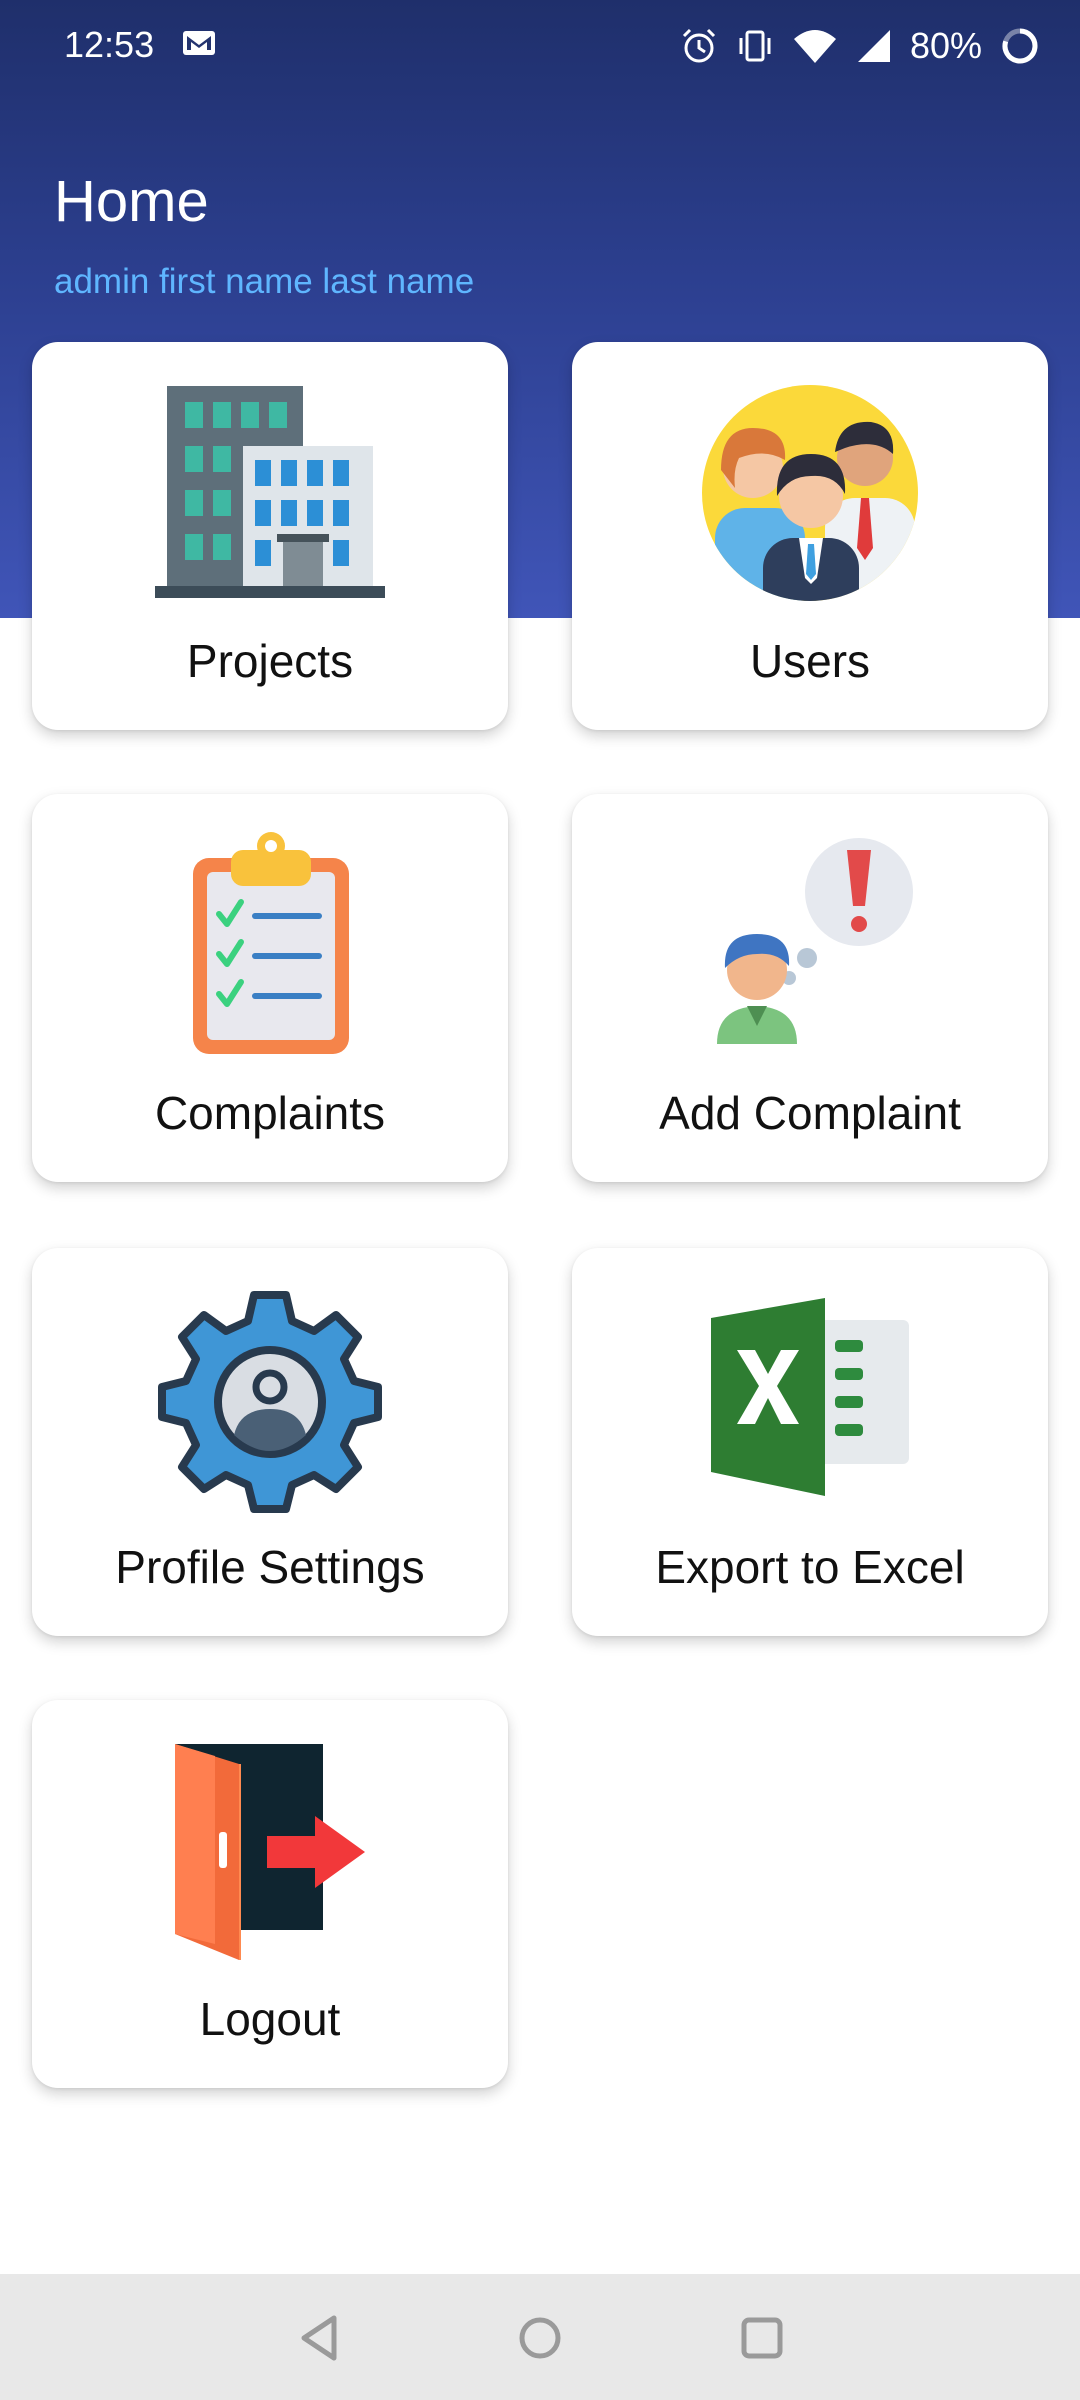  I want to click on status-icons: 80%, so click(860, 46).